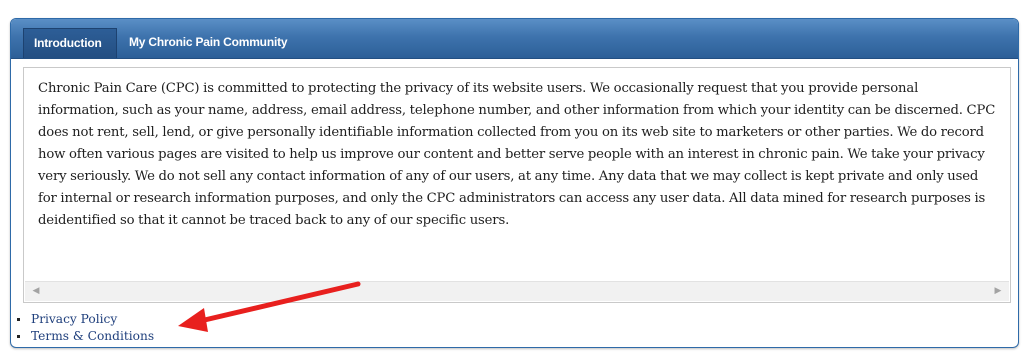  What do you see at coordinates (74, 319) in the screenshot?
I see `privacy-policy-link: Privacy Policy` at bounding box center [74, 319].